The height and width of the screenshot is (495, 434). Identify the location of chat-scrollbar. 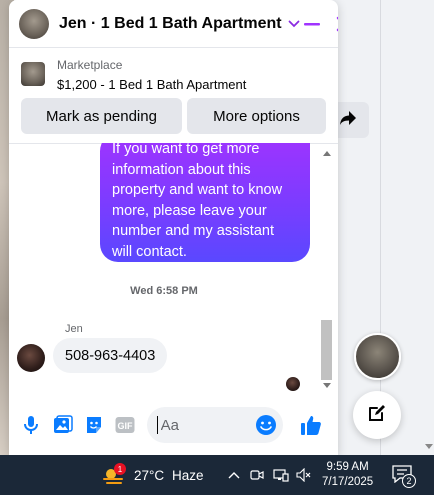
(326, 269).